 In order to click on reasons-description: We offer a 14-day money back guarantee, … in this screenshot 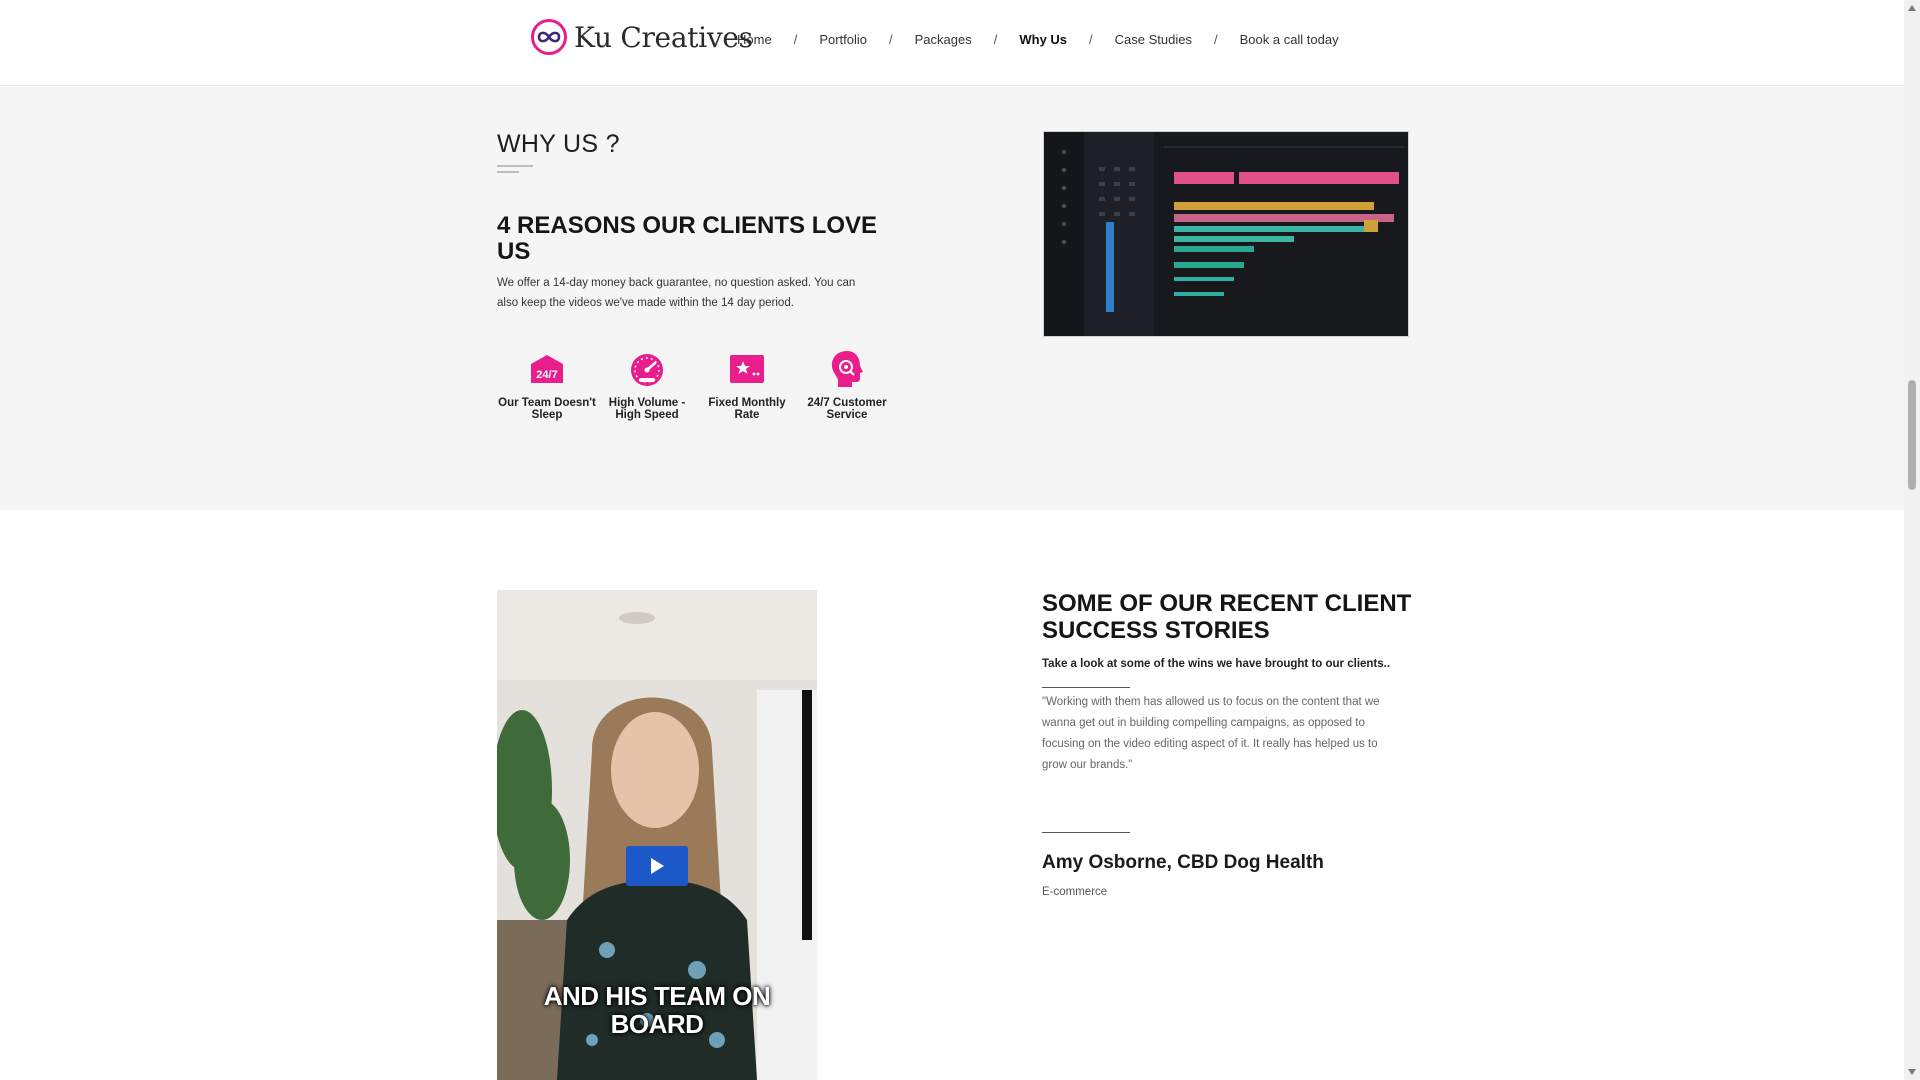, I will do `click(676, 293)`.